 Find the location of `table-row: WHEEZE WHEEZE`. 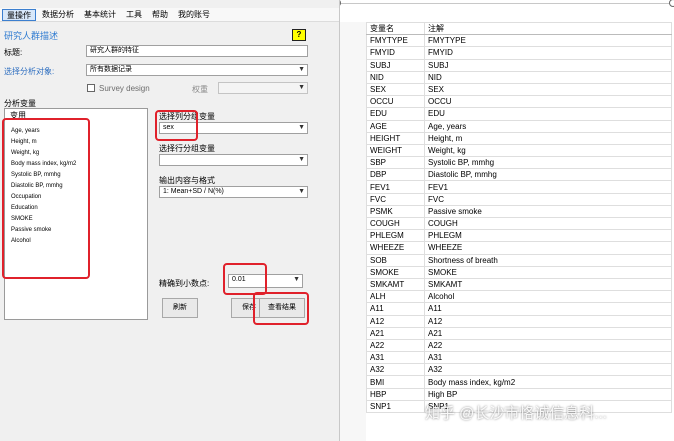

table-row: WHEEZE WHEEZE is located at coordinates (519, 248).